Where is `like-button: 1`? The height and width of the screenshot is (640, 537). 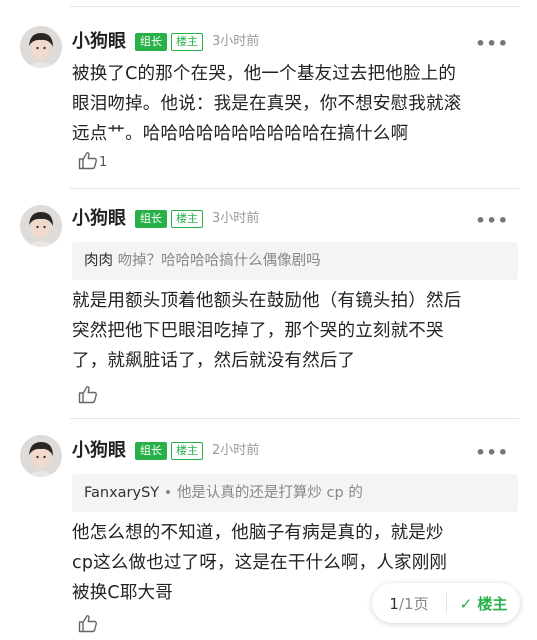 like-button: 1 is located at coordinates (92, 160).